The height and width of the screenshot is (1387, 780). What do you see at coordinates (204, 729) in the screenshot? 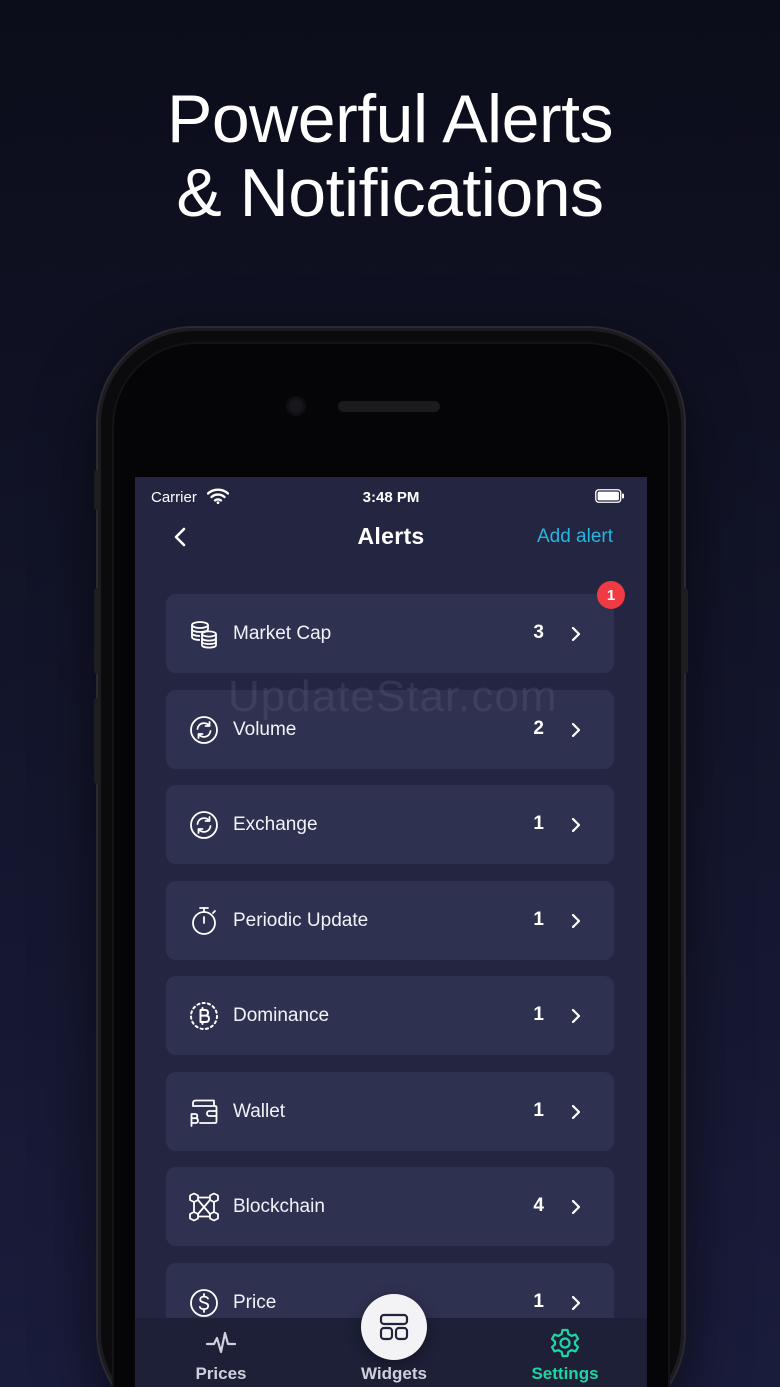
I see `refresh-circle-icon` at bounding box center [204, 729].